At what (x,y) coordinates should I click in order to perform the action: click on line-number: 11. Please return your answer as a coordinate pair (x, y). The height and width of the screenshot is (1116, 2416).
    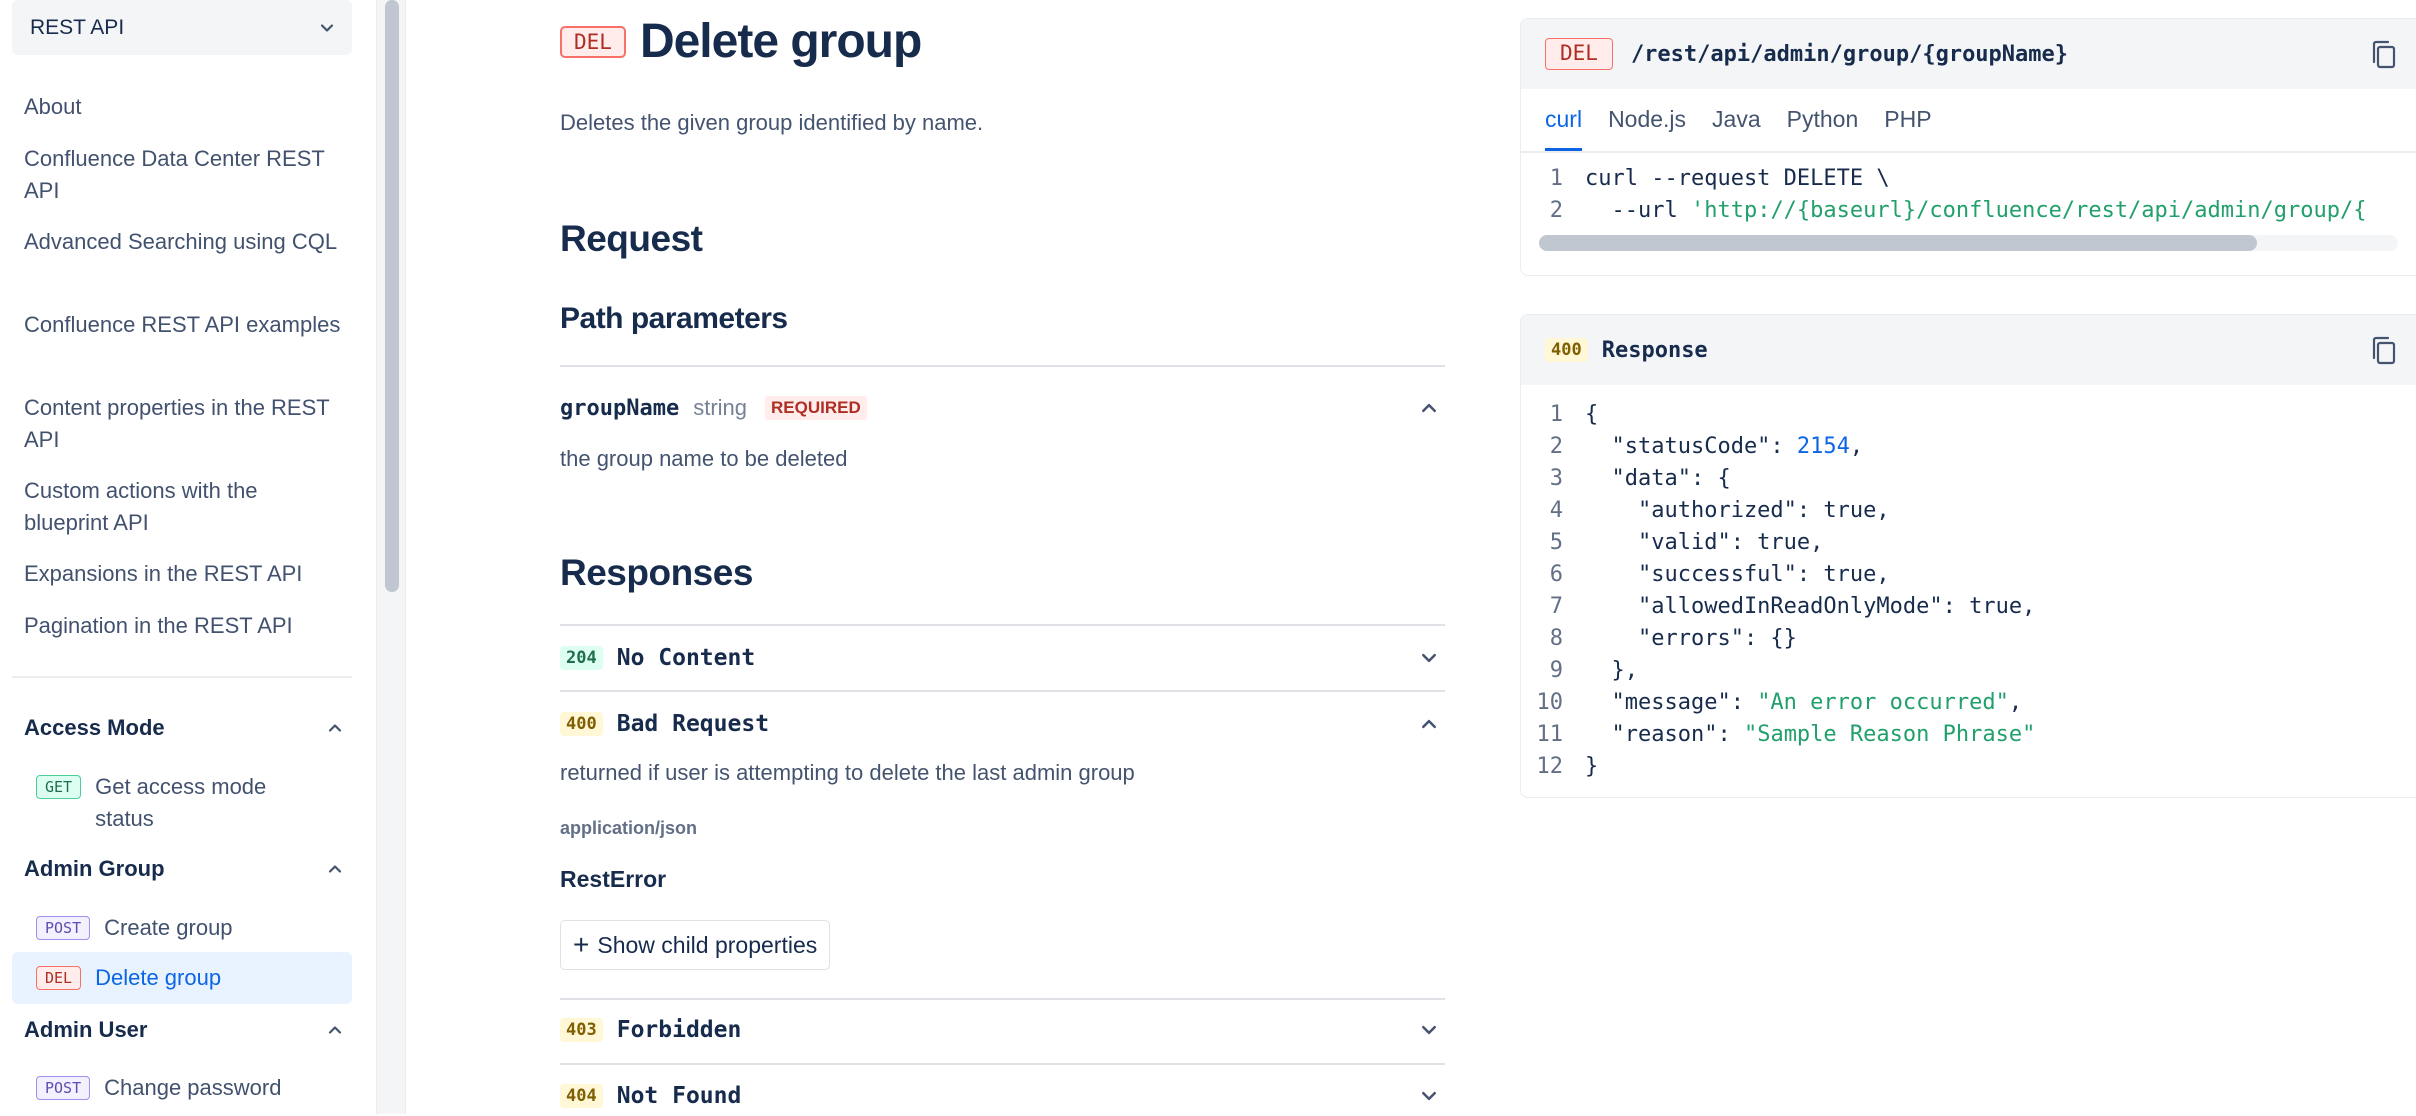
    Looking at the image, I should click on (1550, 734).